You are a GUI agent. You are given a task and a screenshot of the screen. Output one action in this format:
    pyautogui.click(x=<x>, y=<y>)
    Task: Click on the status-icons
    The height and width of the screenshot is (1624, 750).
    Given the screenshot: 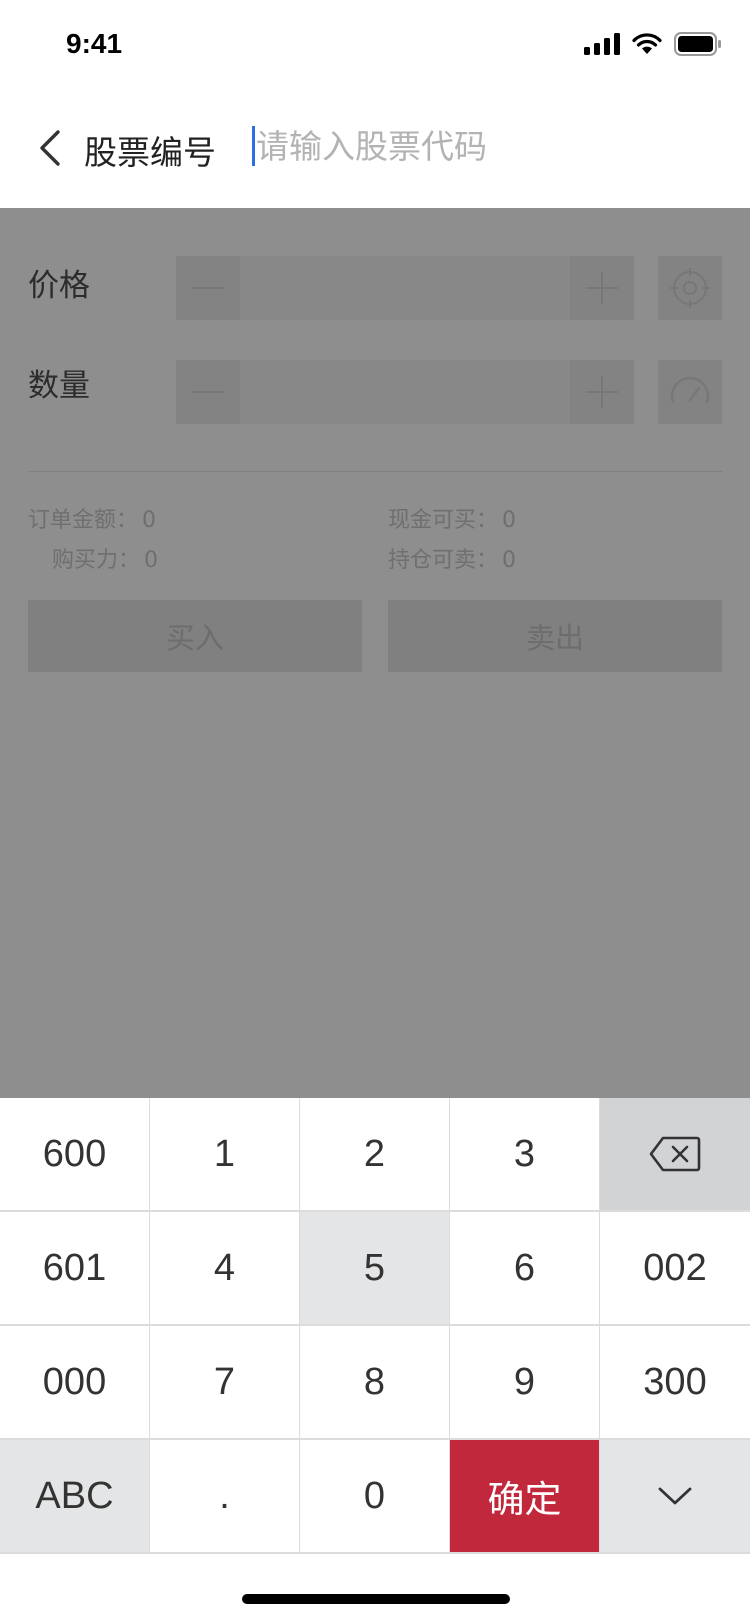 What is the action you would take?
    pyautogui.click(x=653, y=44)
    